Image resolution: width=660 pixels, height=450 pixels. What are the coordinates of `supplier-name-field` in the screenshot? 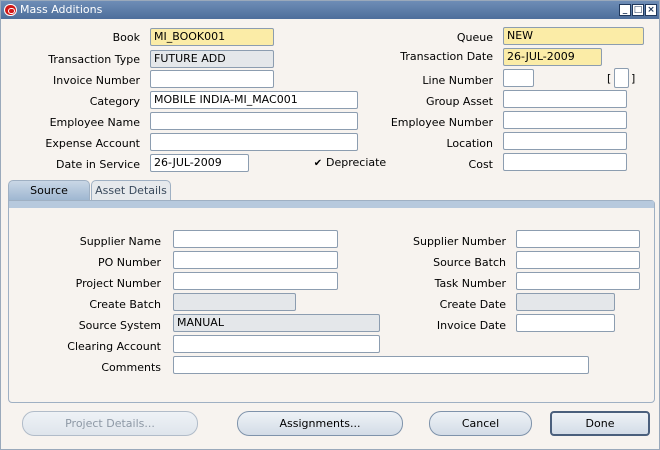 It's located at (255, 239).